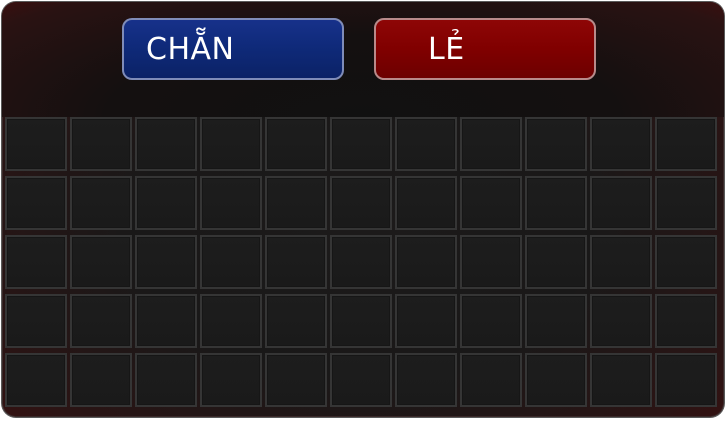 The height and width of the screenshot is (421, 728). What do you see at coordinates (485, 49) in the screenshot?
I see `odd-bet-button: LẺ` at bounding box center [485, 49].